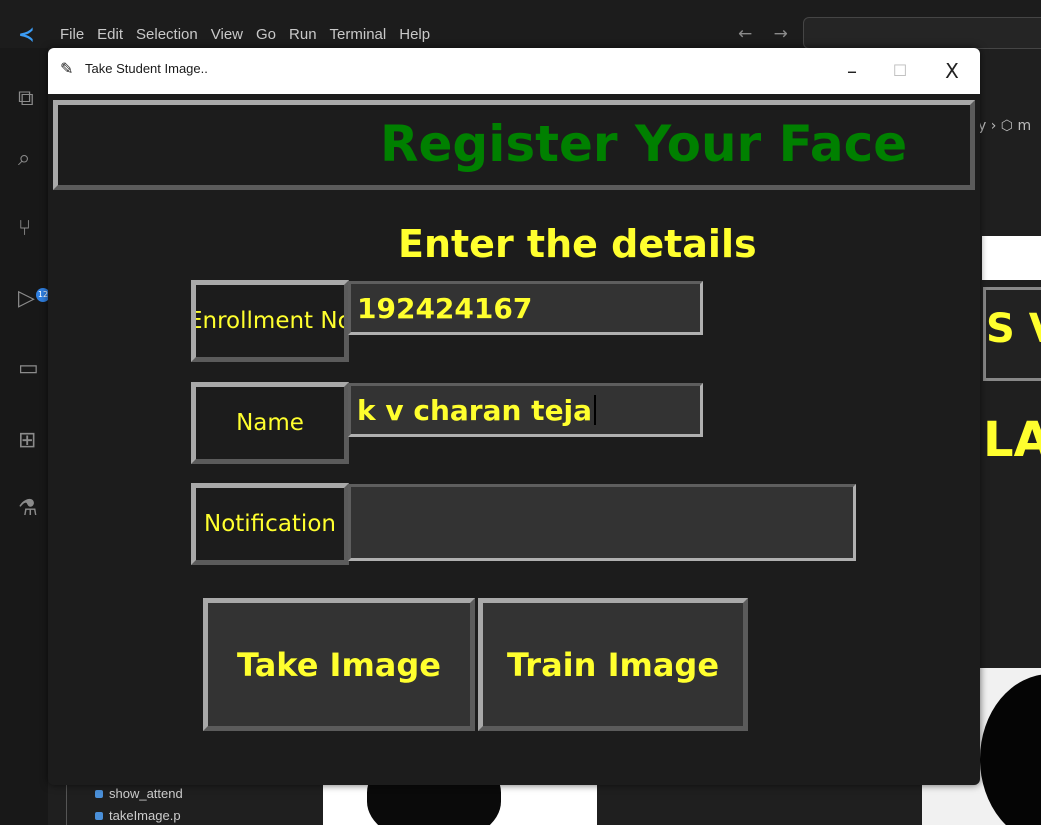  Describe the element at coordinates (136, 803) in the screenshot. I see `explorer-file-list: show_attend takeImage.p` at that location.